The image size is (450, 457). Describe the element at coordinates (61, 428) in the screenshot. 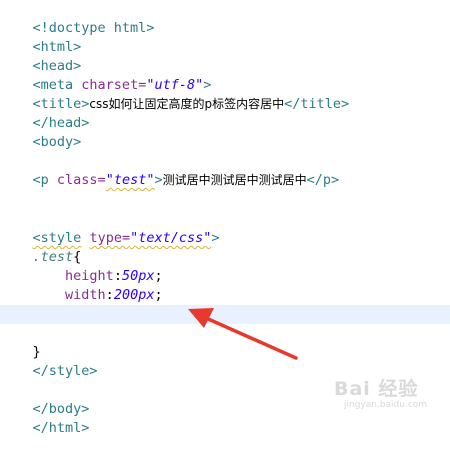

I see `html-close-tag: </html>` at that location.